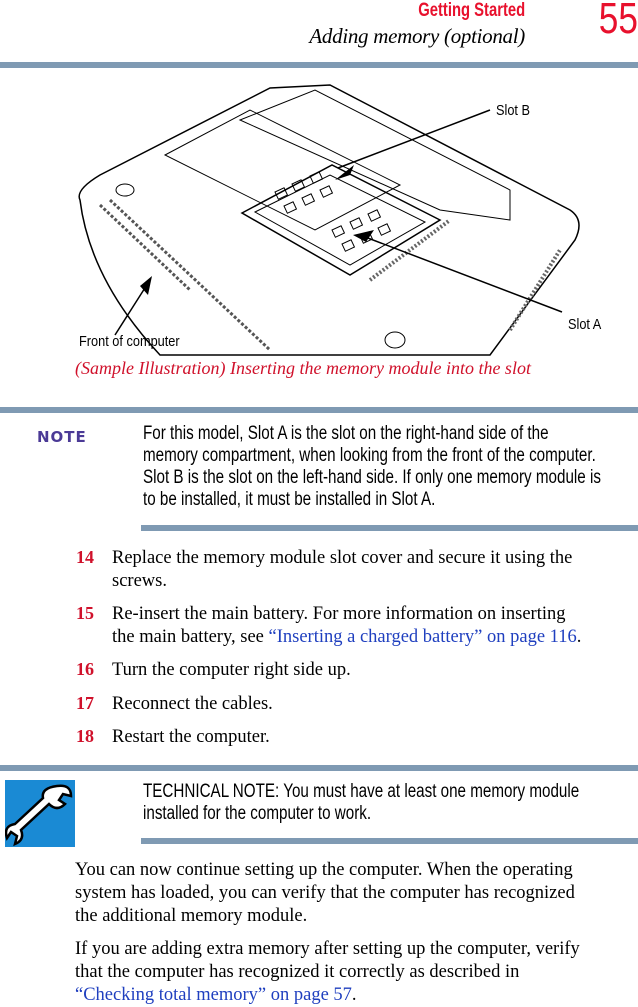 This screenshot has height=1007, width=638. What do you see at coordinates (213, 995) in the screenshot?
I see `checking-memory-link: “Checking total memory” on page 57` at bounding box center [213, 995].